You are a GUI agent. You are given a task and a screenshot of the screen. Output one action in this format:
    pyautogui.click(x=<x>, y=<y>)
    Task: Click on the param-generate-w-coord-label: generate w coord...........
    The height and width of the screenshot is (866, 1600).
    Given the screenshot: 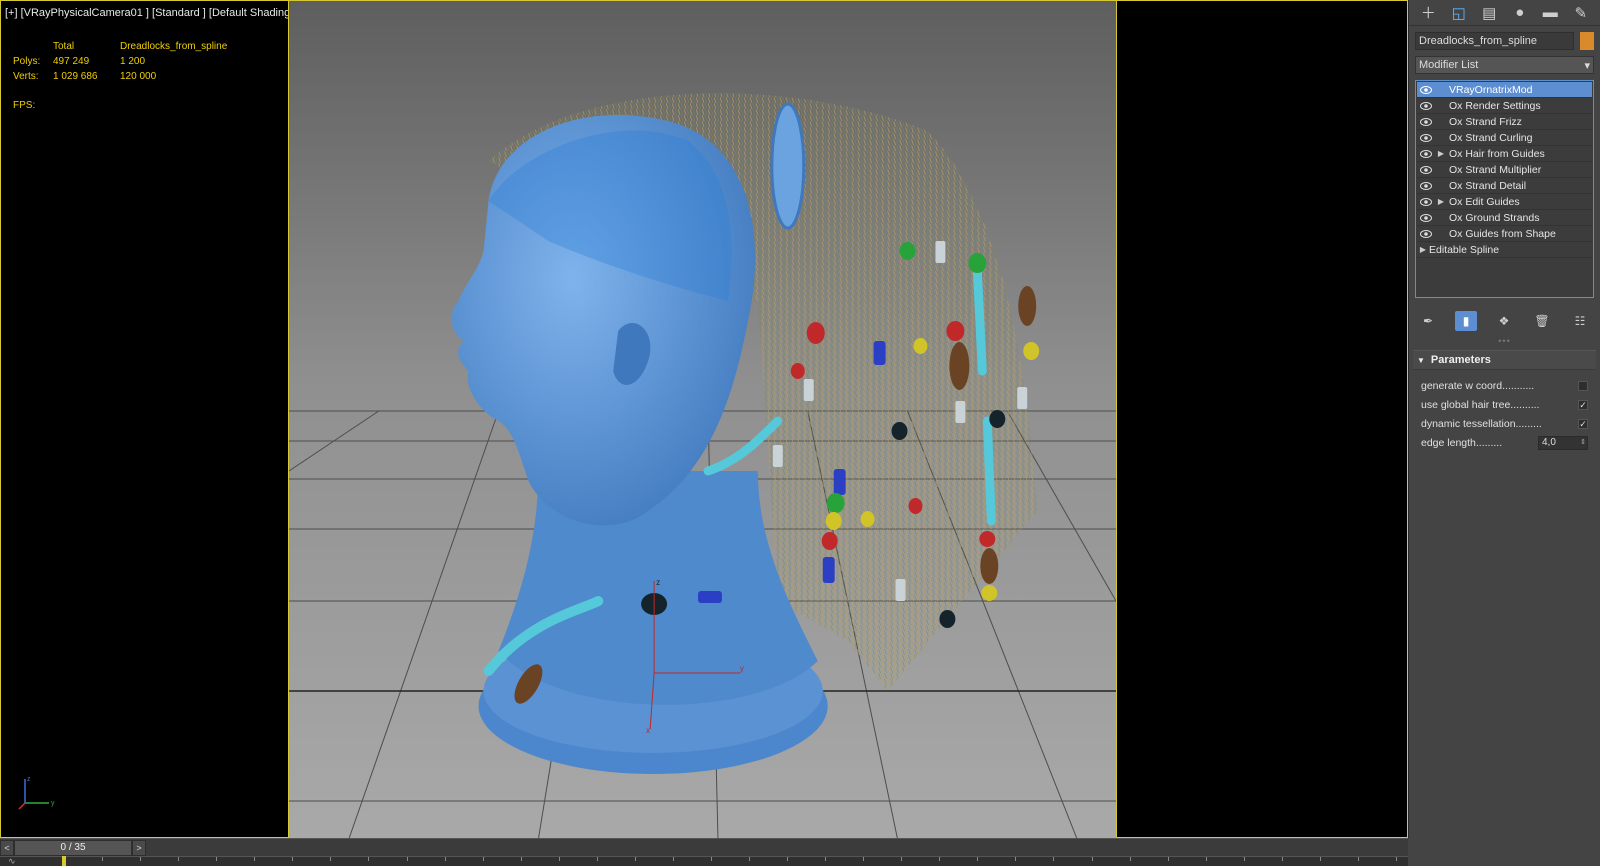 What is the action you would take?
    pyautogui.click(x=1478, y=385)
    